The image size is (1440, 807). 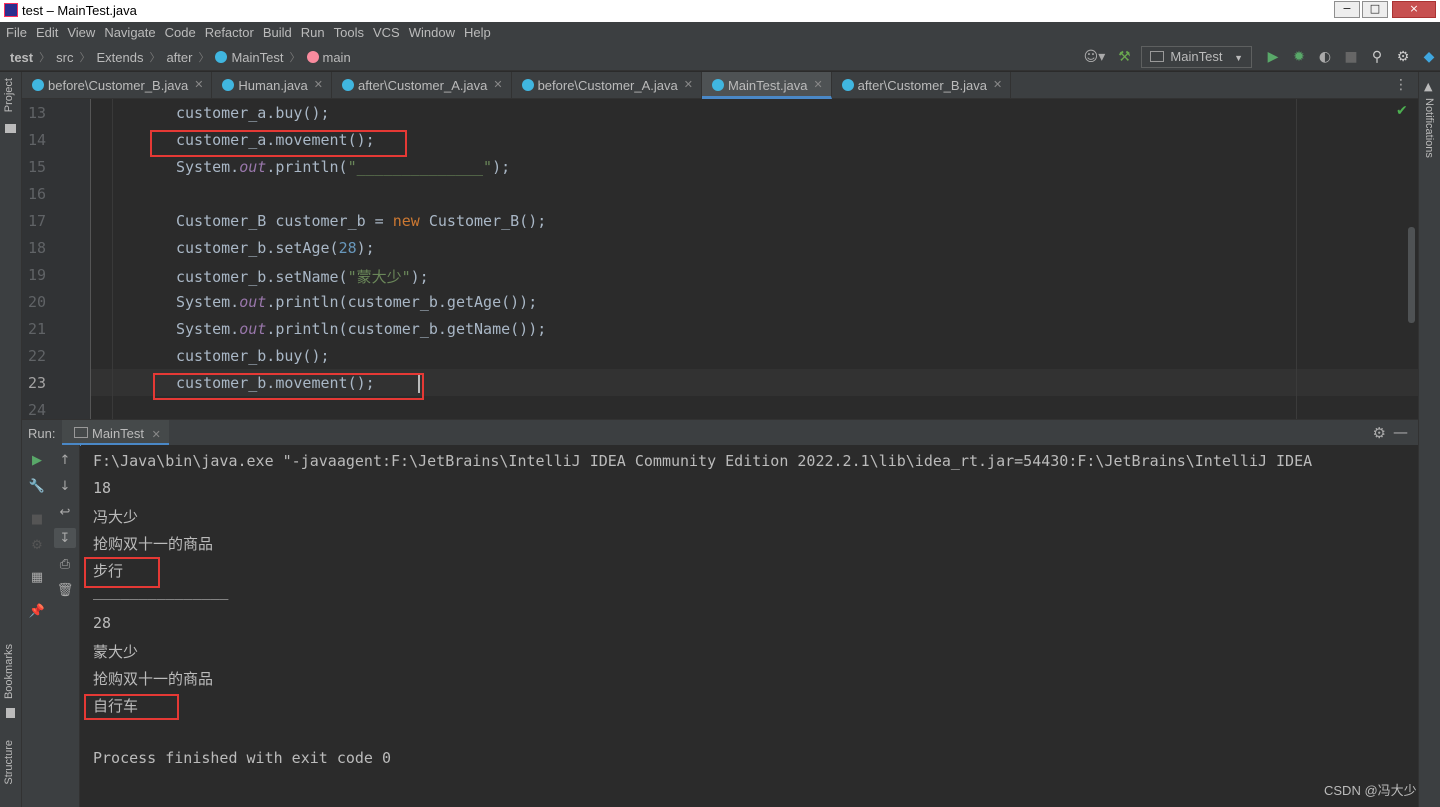 I want to click on menu-edit: Edit, so click(x=47, y=32).